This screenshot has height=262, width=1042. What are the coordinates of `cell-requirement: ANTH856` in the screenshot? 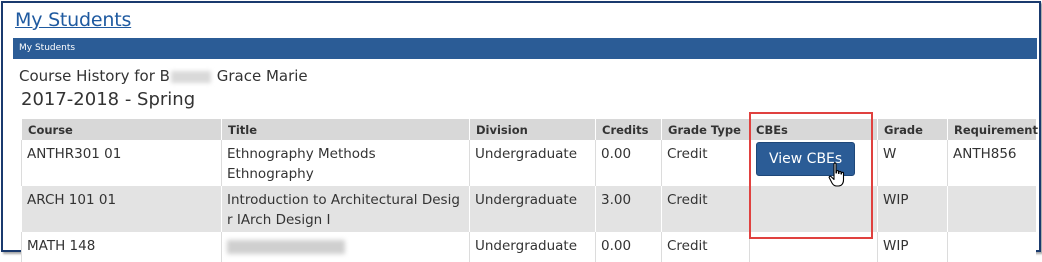 It's located at (991, 163).